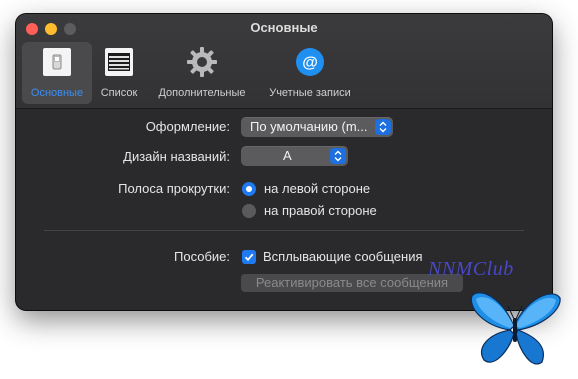 The image size is (578, 379). What do you see at coordinates (310, 93) in the screenshot?
I see `tab-accounts-label: Учетные записи` at bounding box center [310, 93].